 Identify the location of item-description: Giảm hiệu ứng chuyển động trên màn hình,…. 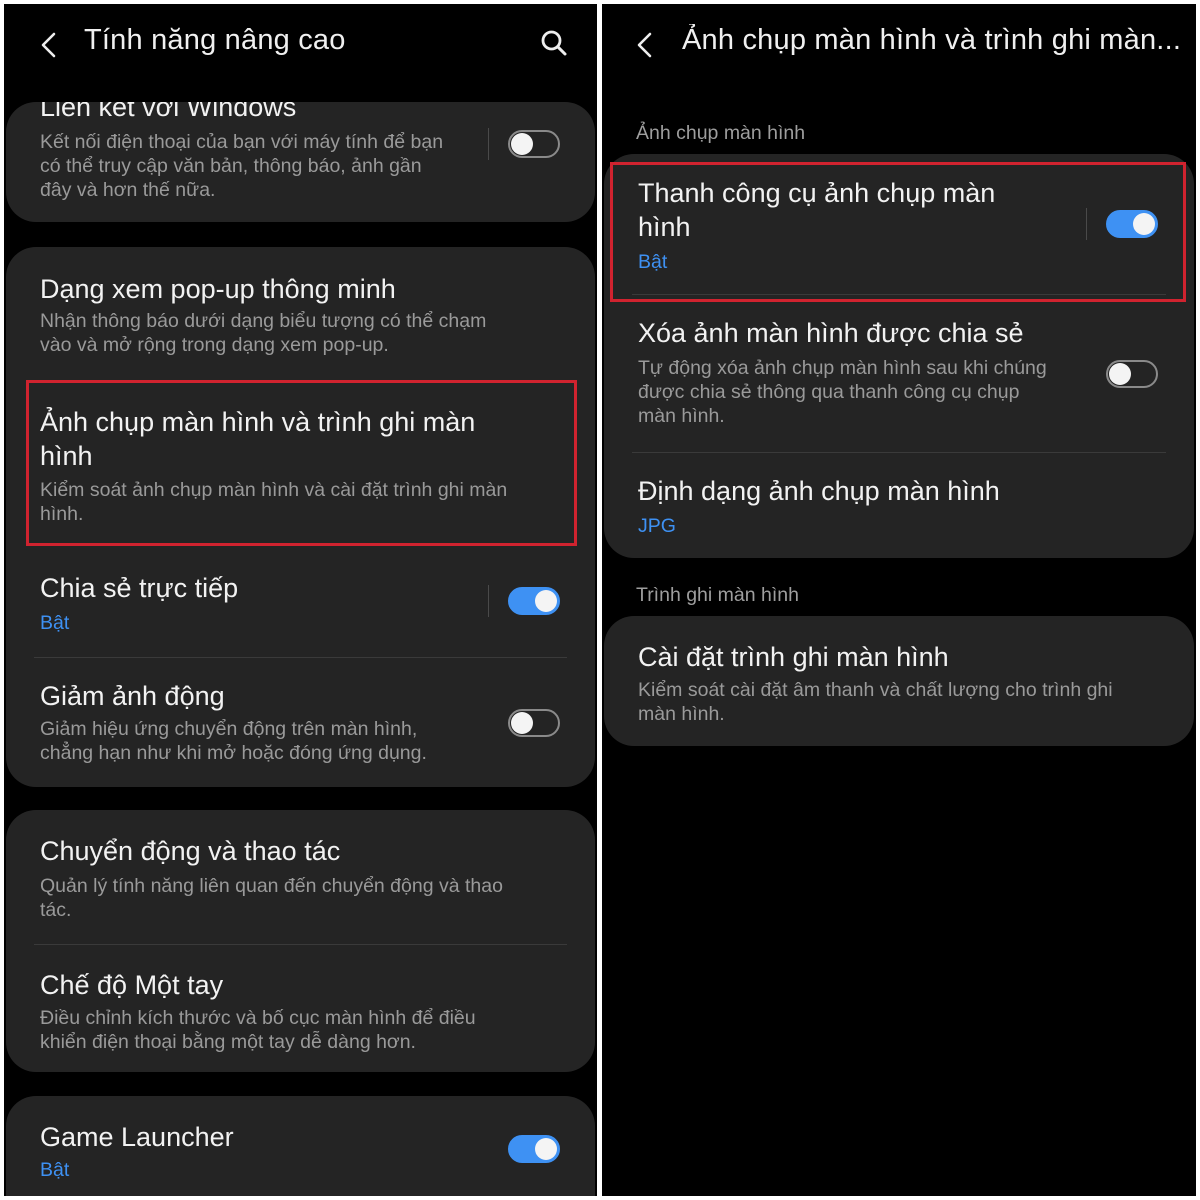
(233, 741).